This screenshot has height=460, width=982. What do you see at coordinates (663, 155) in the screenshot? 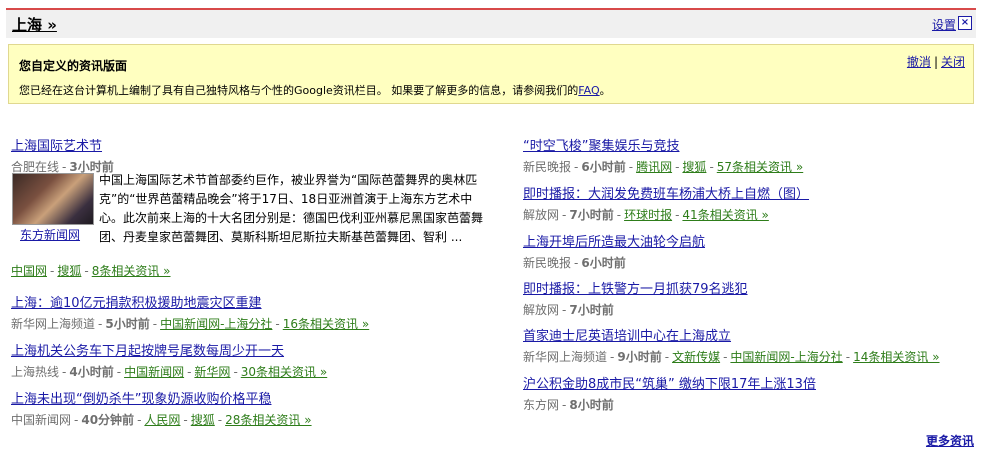
I see `news-story: “时空飞梭”聚集娱乐与竞技 新民晚报 -6小时前 - 腾讯网 - 搜狐 -57条相关资讯 »` at bounding box center [663, 155].